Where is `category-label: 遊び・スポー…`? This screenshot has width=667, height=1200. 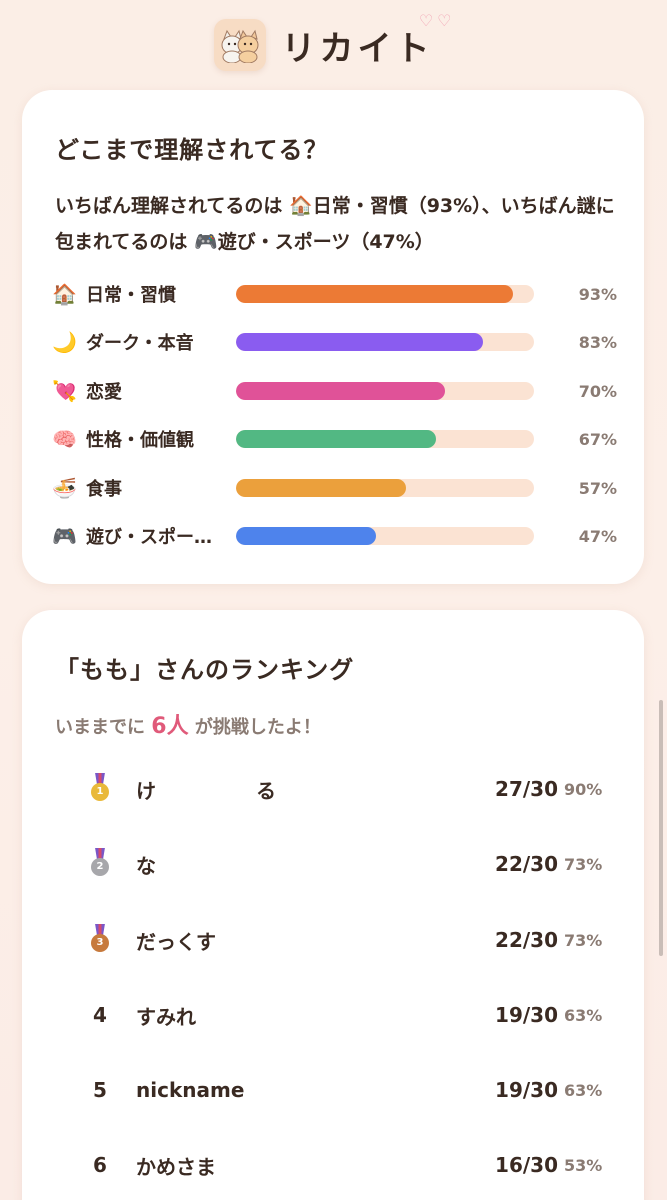
category-label: 遊び・スポー… is located at coordinates (149, 537).